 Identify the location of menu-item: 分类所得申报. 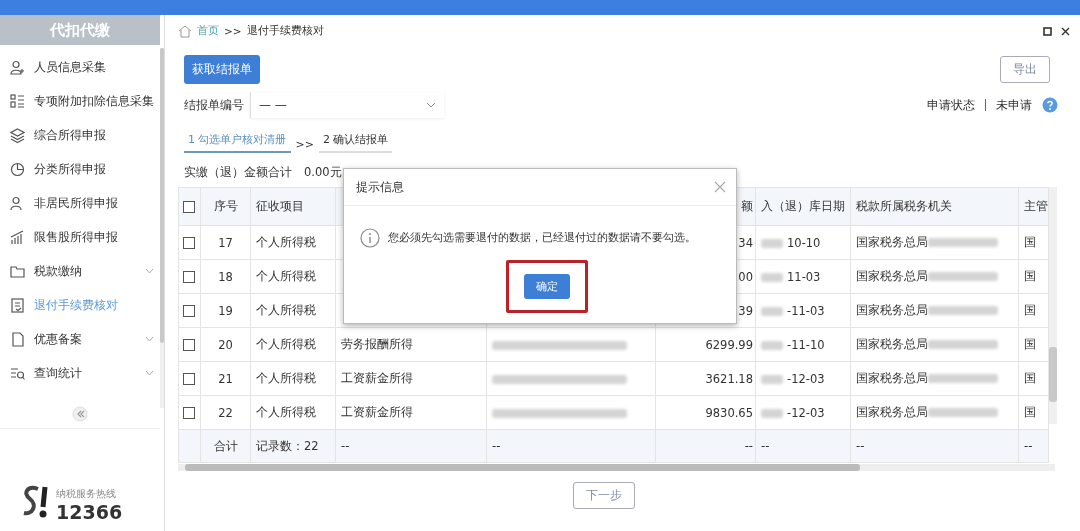
(80, 169).